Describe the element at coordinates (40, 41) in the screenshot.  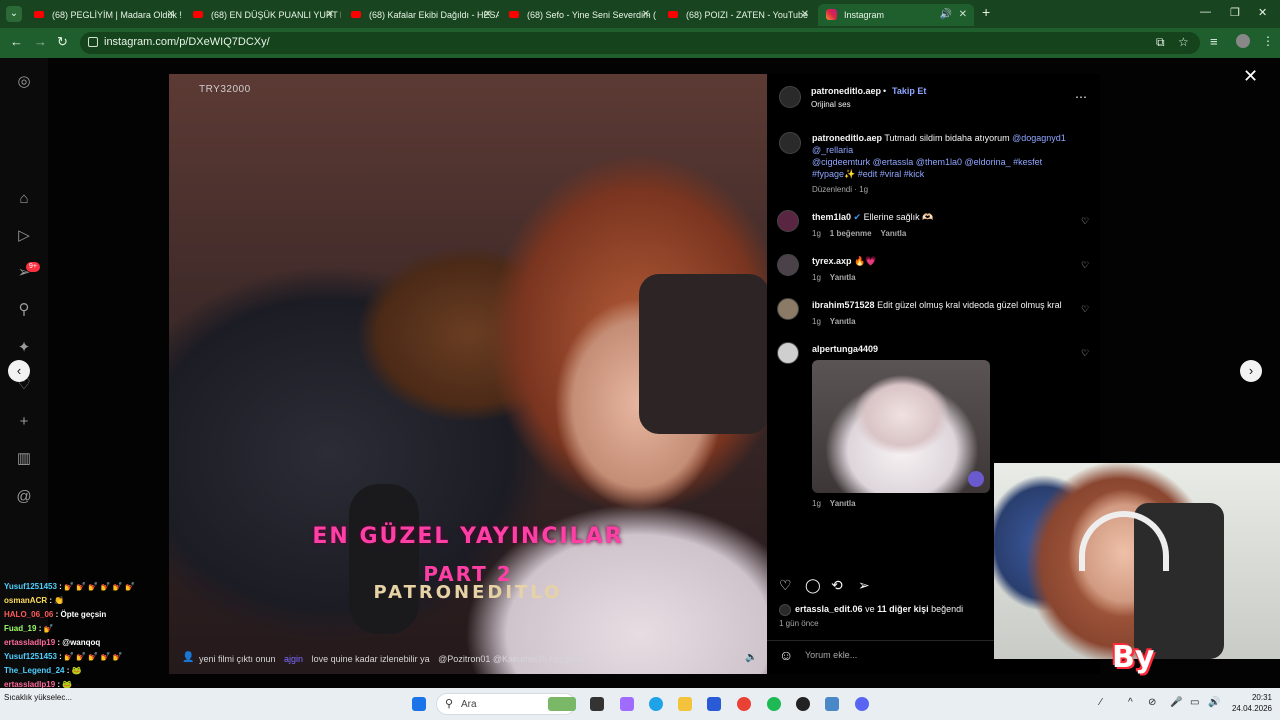
I see `forward-icon: →` at that location.